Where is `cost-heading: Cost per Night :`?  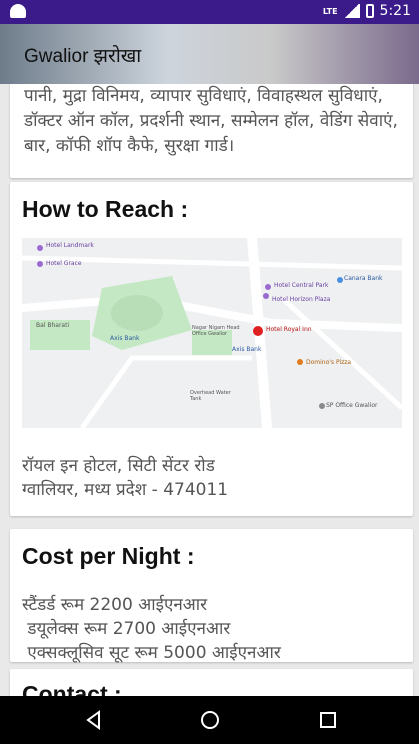
cost-heading: Cost per Night : is located at coordinates (108, 556).